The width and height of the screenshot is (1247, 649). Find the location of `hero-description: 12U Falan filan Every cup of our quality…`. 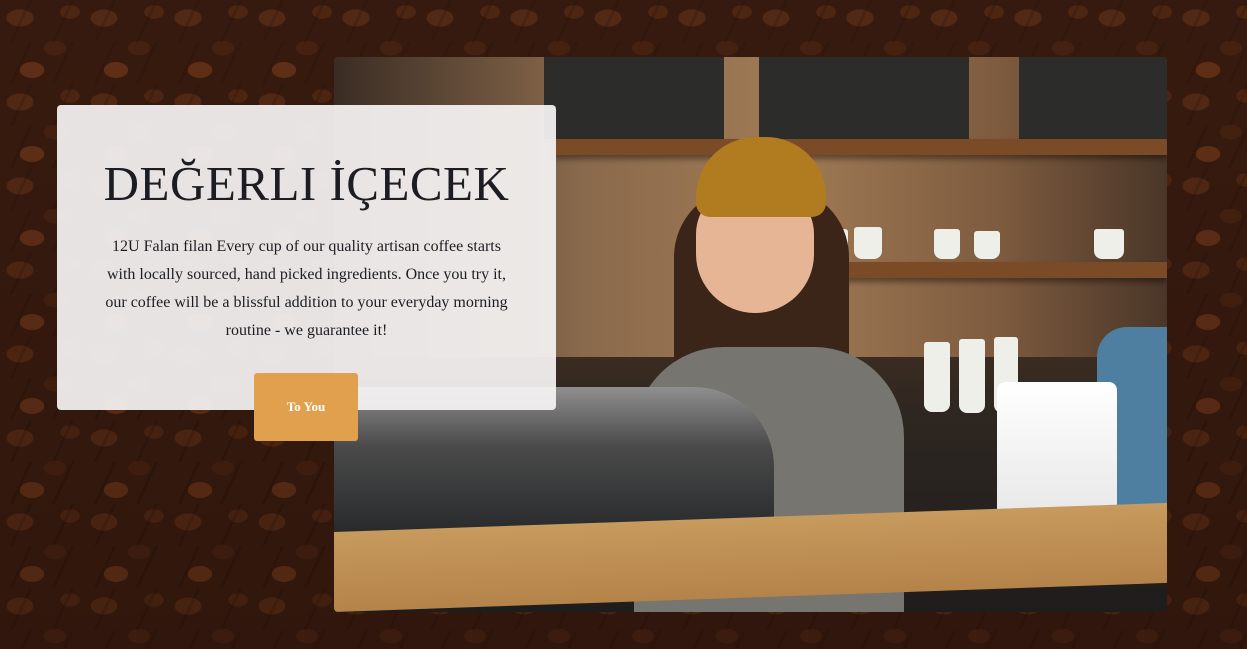

hero-description: 12U Falan filan Every cup of our quality… is located at coordinates (306, 288).